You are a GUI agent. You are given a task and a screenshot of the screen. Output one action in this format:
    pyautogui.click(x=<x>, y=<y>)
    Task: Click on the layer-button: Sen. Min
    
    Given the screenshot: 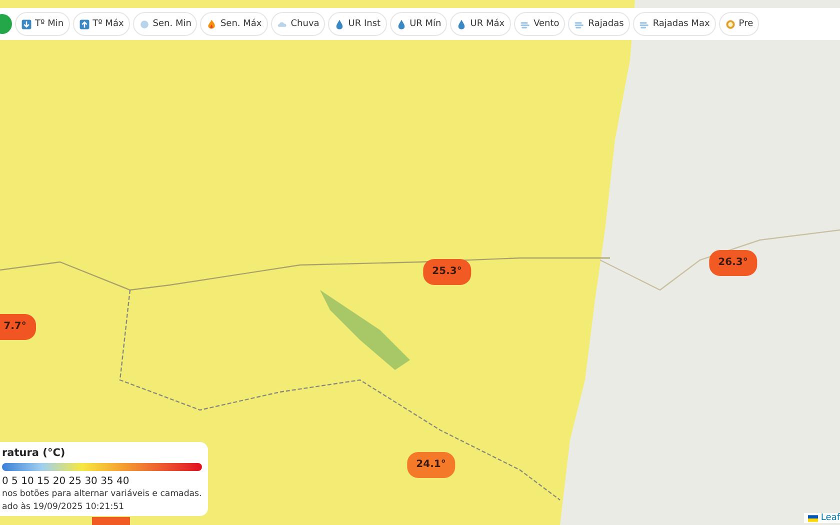 What is the action you would take?
    pyautogui.click(x=165, y=24)
    